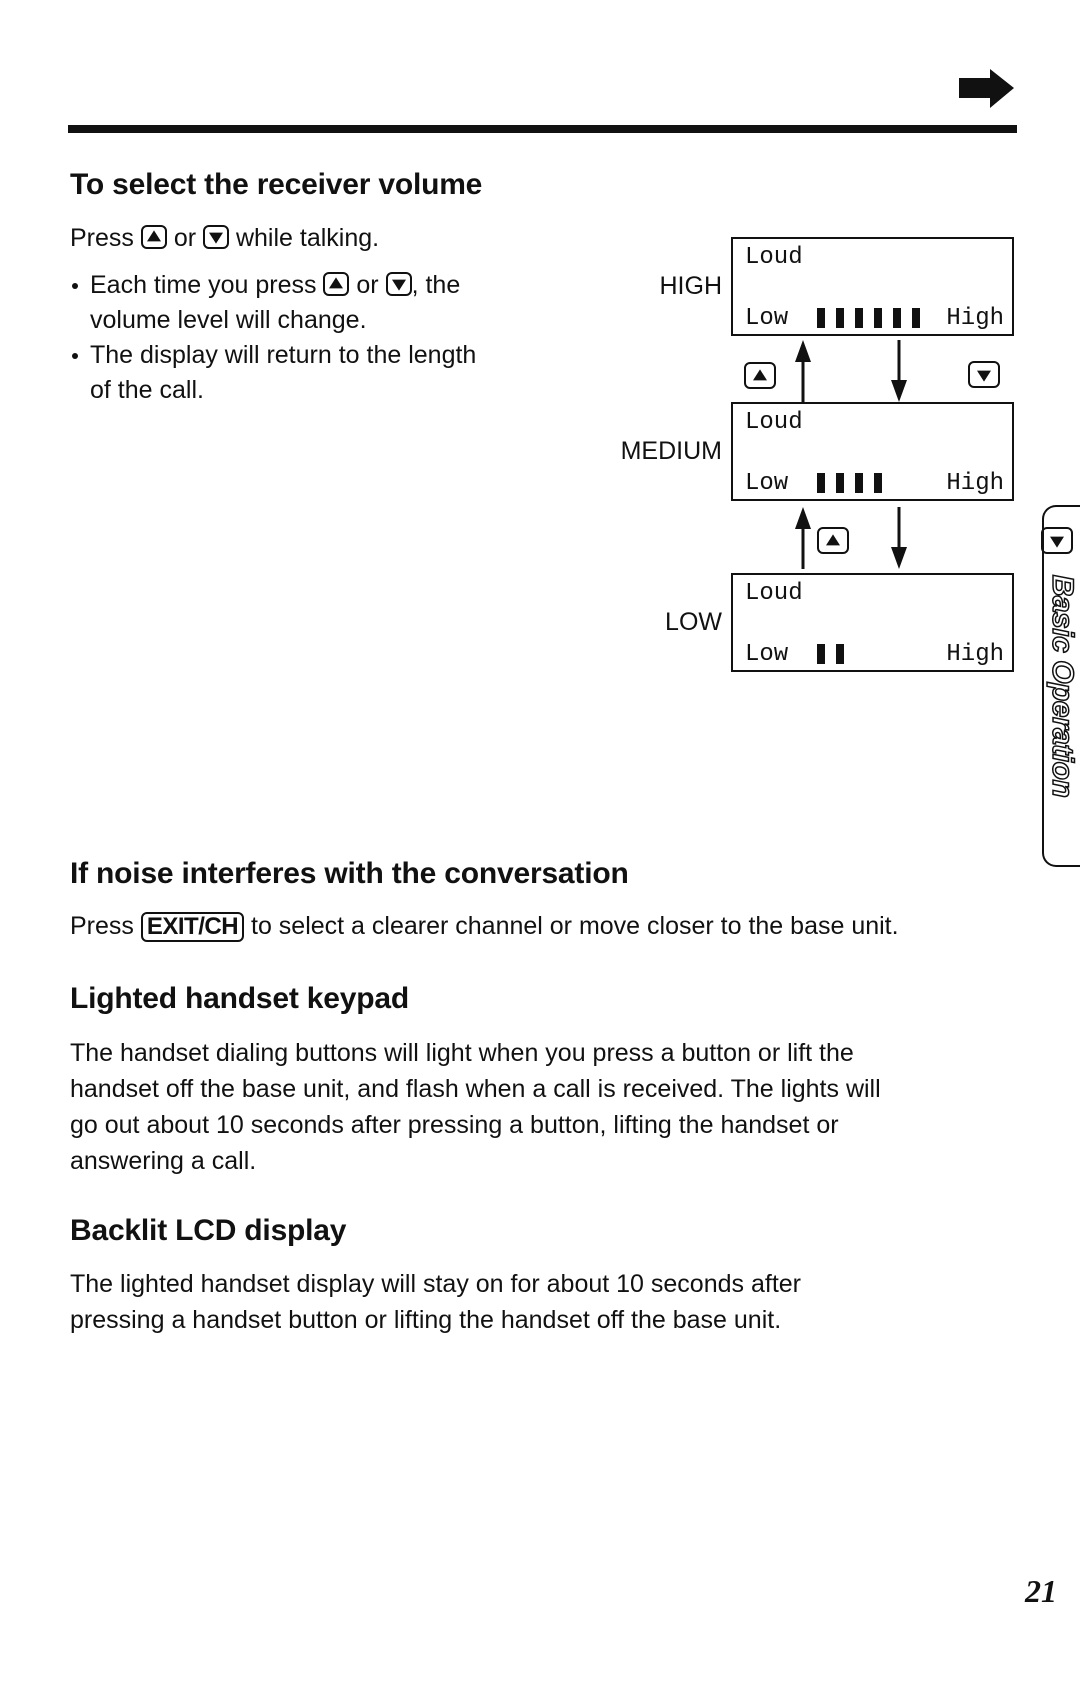 The width and height of the screenshot is (1080, 1700). Describe the element at coordinates (671, 451) in the screenshot. I see `level-label-medium: MEDIUM` at that location.